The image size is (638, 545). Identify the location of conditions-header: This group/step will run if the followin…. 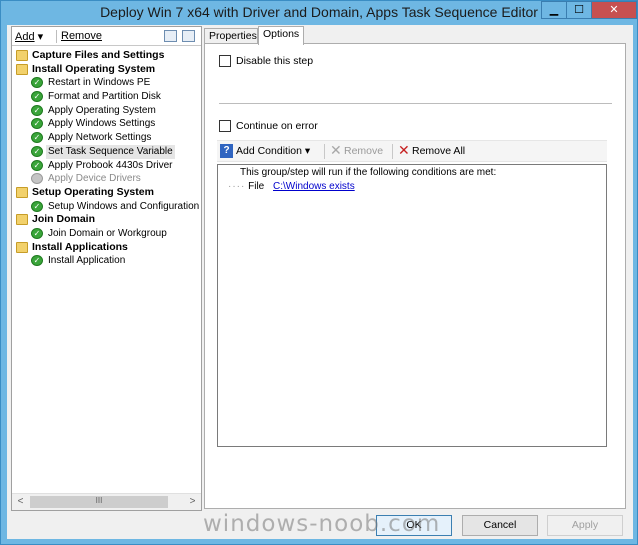
(368, 172).